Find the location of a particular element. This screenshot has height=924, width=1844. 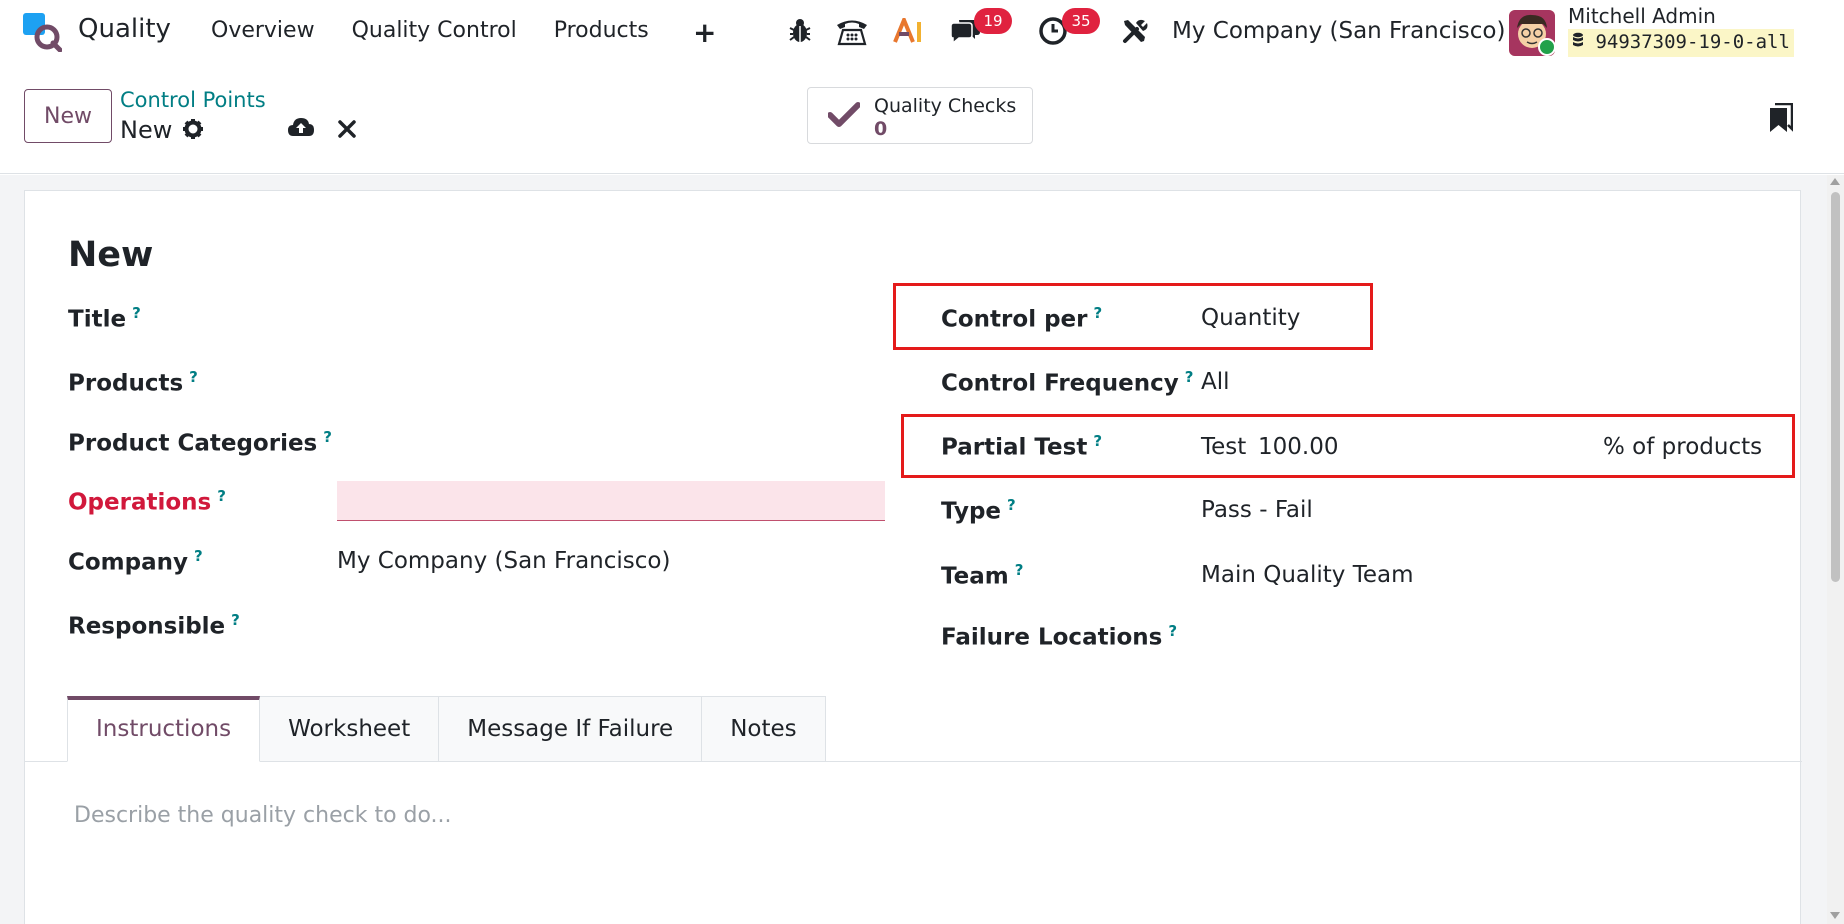

responsible-label: Responsible? is located at coordinates (154, 625).